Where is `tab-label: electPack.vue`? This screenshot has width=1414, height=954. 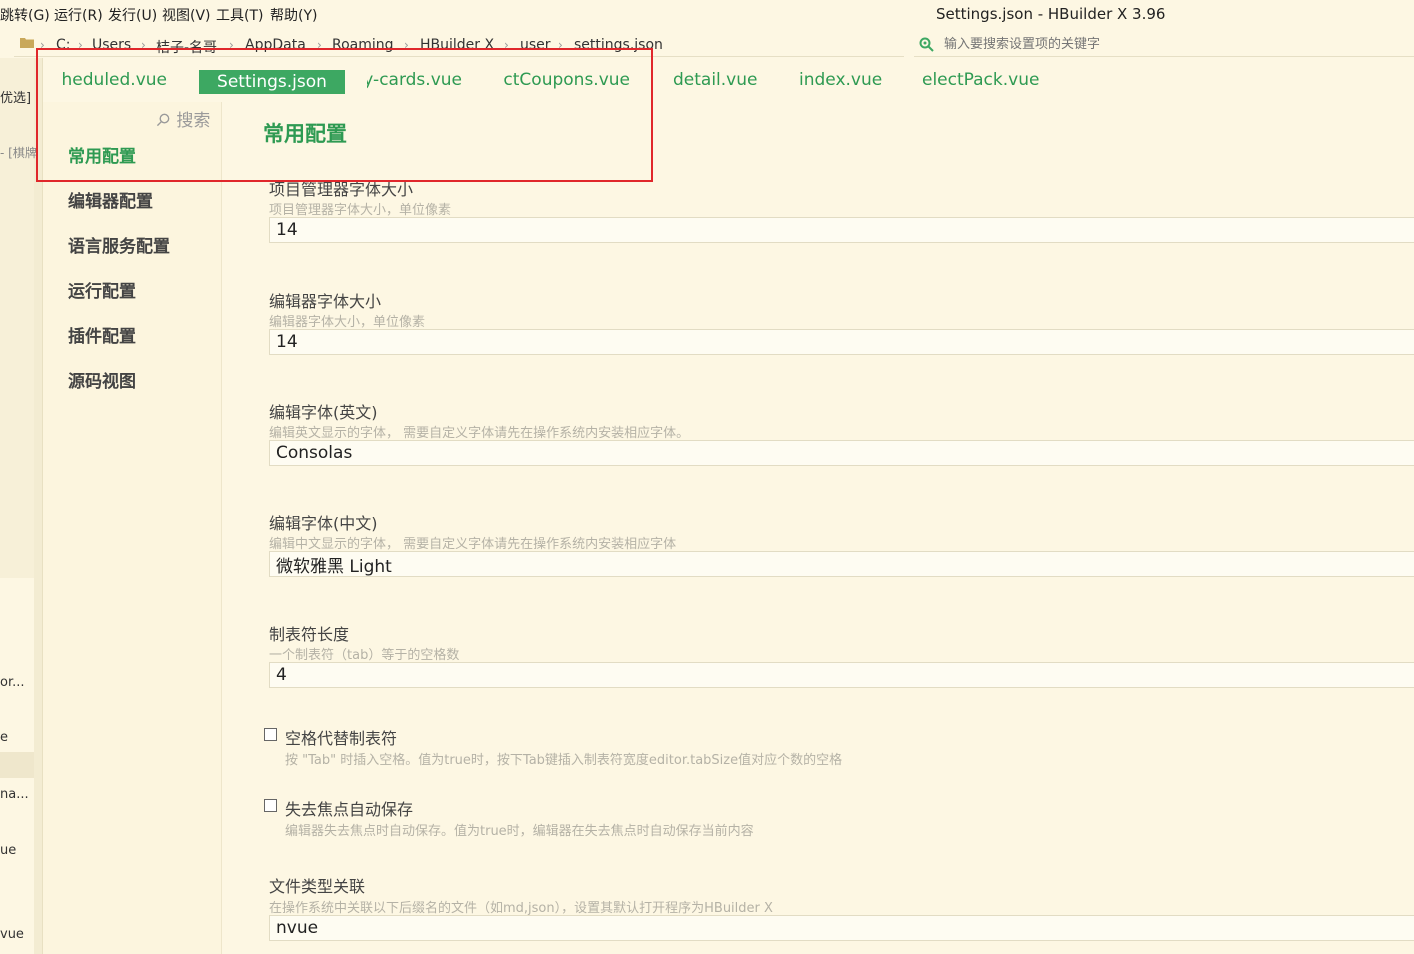 tab-label: electPack.vue is located at coordinates (981, 80).